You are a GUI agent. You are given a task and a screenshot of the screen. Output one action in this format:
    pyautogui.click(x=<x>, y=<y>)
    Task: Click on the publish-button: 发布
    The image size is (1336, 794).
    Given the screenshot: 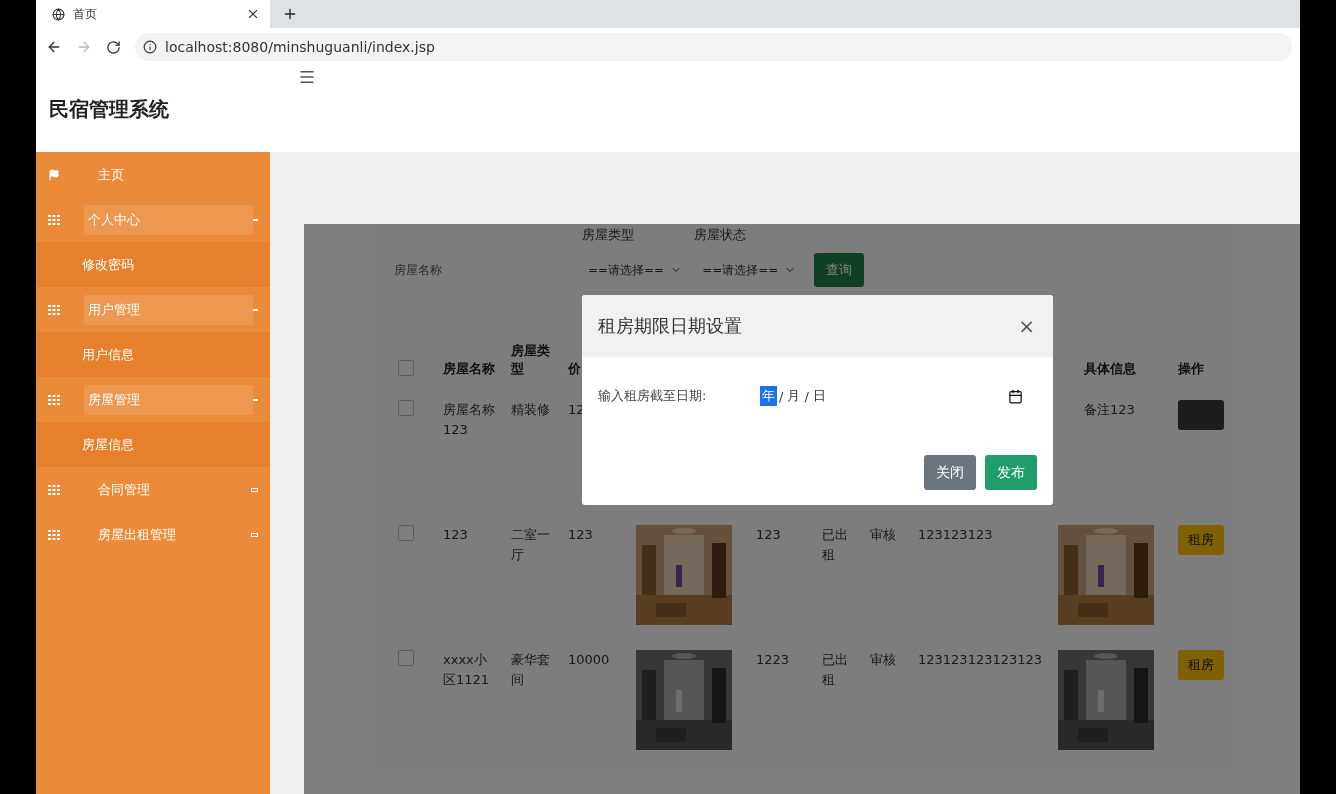 What is the action you would take?
    pyautogui.click(x=1011, y=472)
    